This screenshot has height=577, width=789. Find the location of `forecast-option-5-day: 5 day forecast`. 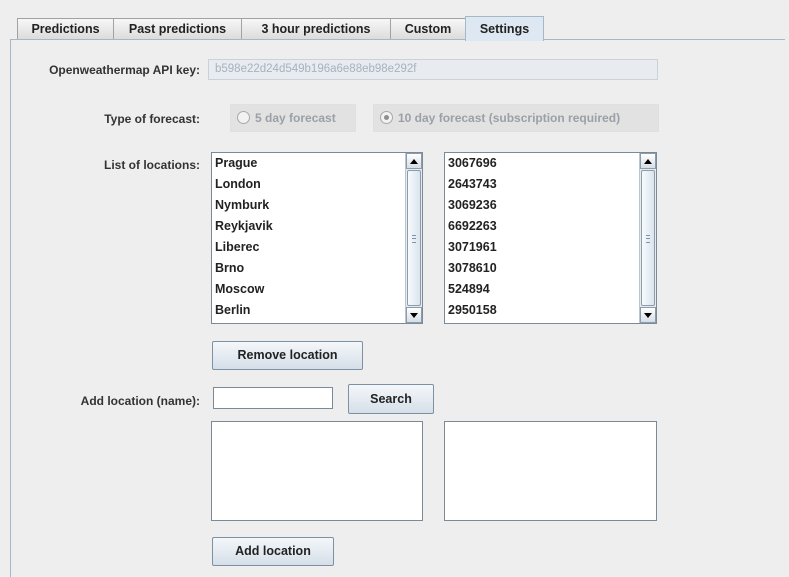

forecast-option-5-day: 5 day forecast is located at coordinates (293, 118).